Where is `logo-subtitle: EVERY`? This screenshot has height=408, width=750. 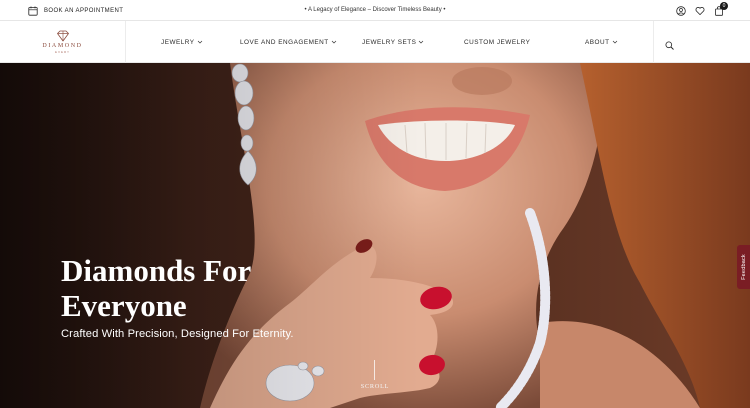
logo-subtitle: EVERY is located at coordinates (62, 52).